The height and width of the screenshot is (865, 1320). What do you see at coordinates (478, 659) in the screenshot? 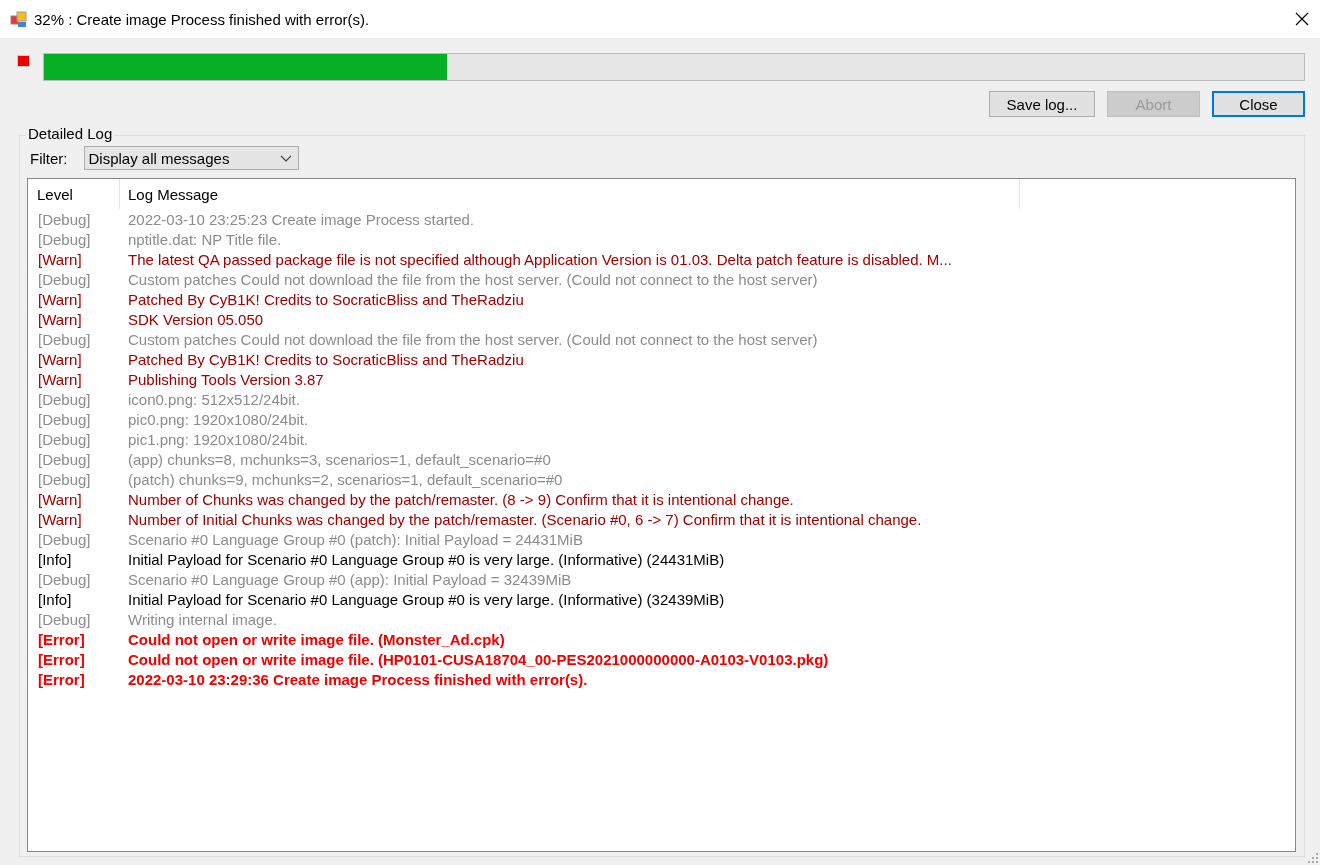
I see `message-cell: Could not open or write image file. (HP0101-CUSA18704_00-PES2021000000000-A0103-V0103.pkg)` at bounding box center [478, 659].